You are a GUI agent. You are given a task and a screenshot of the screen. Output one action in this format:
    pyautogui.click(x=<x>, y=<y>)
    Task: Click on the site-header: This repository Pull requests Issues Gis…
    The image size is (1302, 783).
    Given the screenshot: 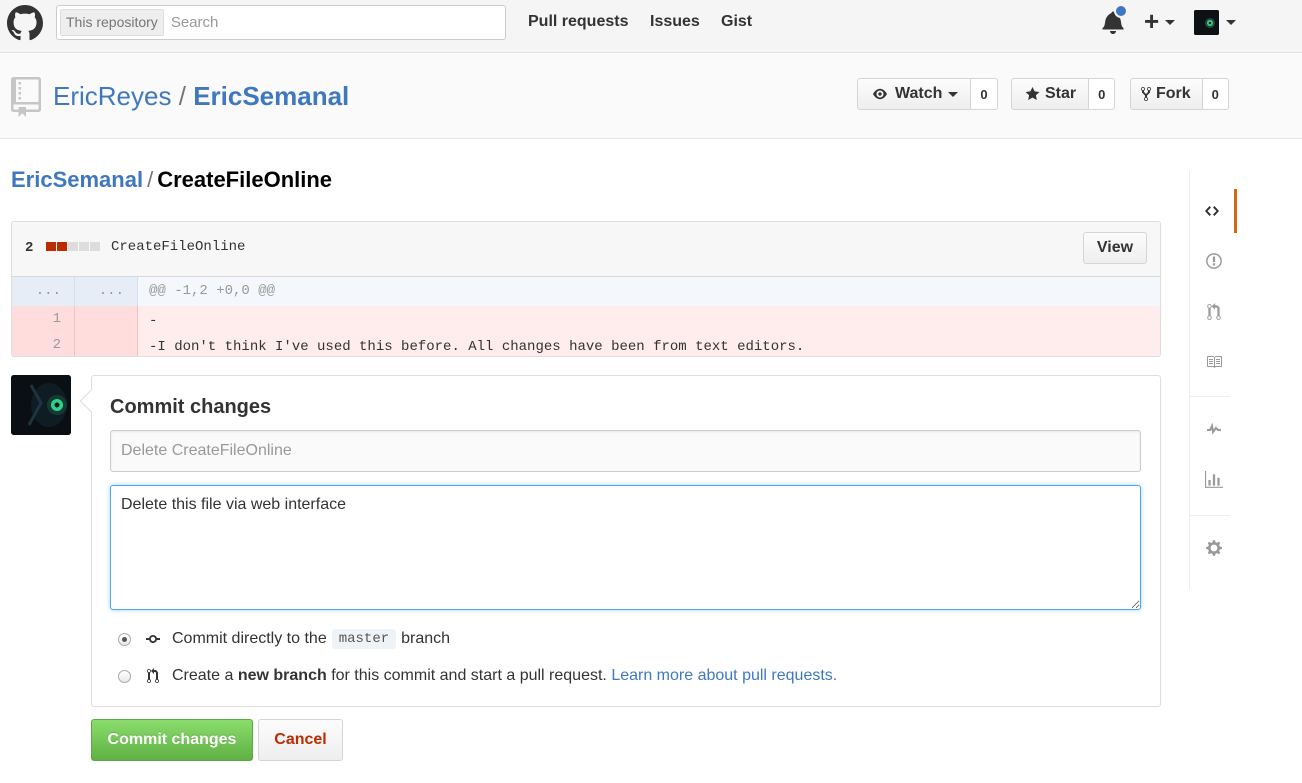 What is the action you would take?
    pyautogui.click(x=651, y=26)
    